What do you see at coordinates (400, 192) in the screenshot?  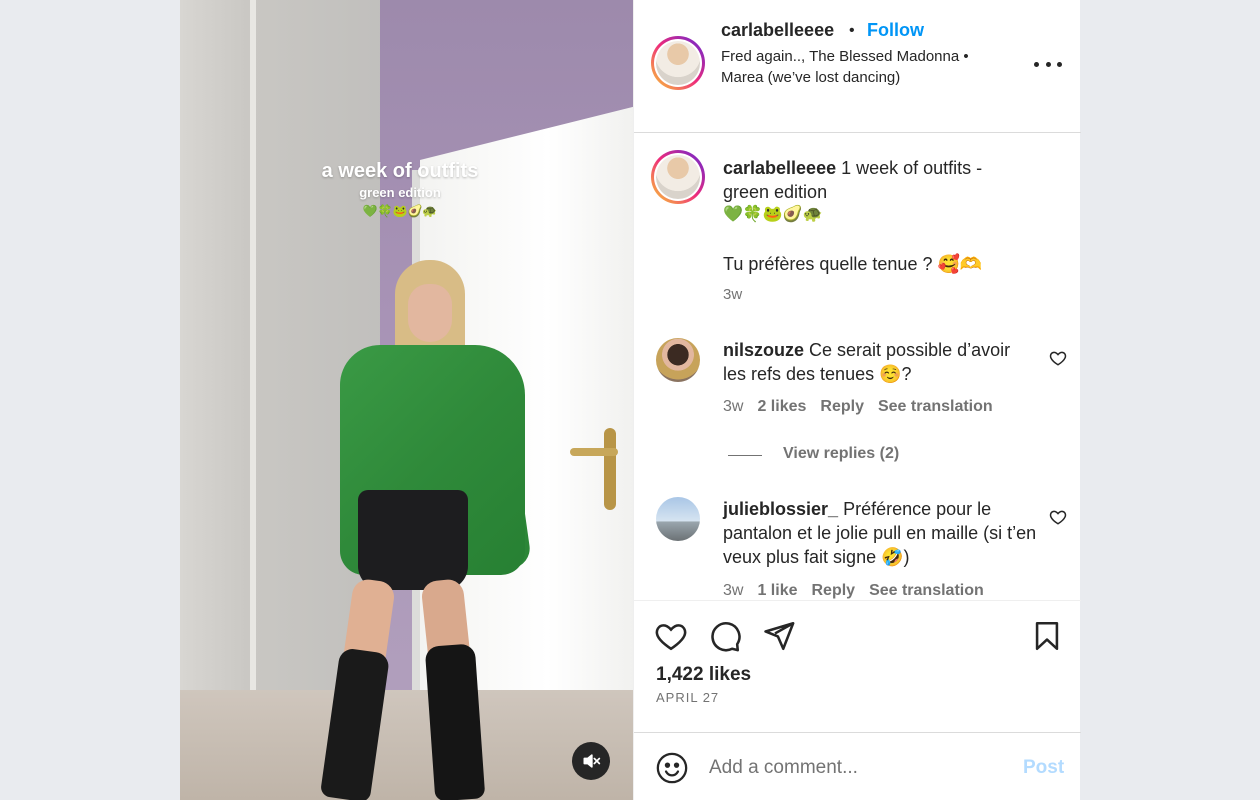 I see `video-overlay-subtitle: green edition` at bounding box center [400, 192].